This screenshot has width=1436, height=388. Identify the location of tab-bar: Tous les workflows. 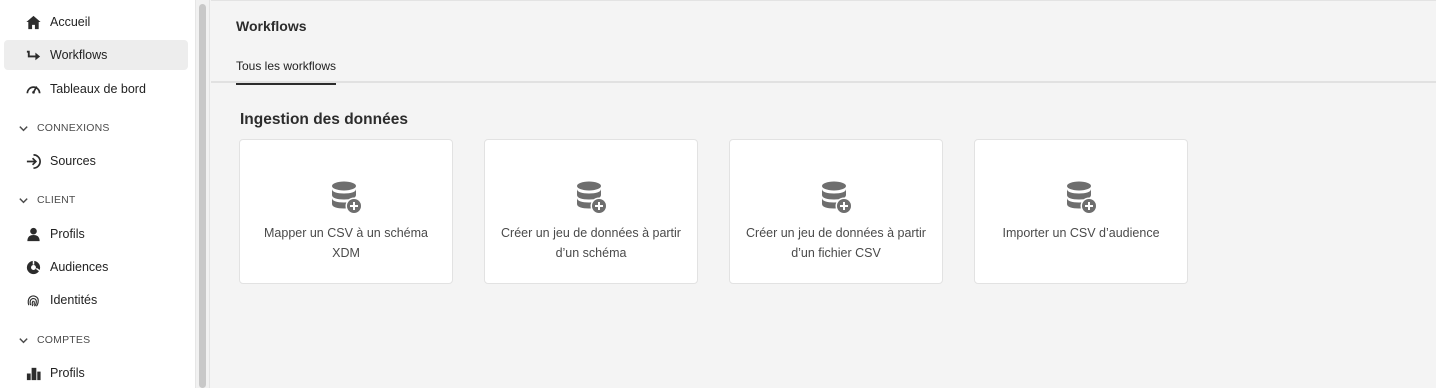
(823, 70).